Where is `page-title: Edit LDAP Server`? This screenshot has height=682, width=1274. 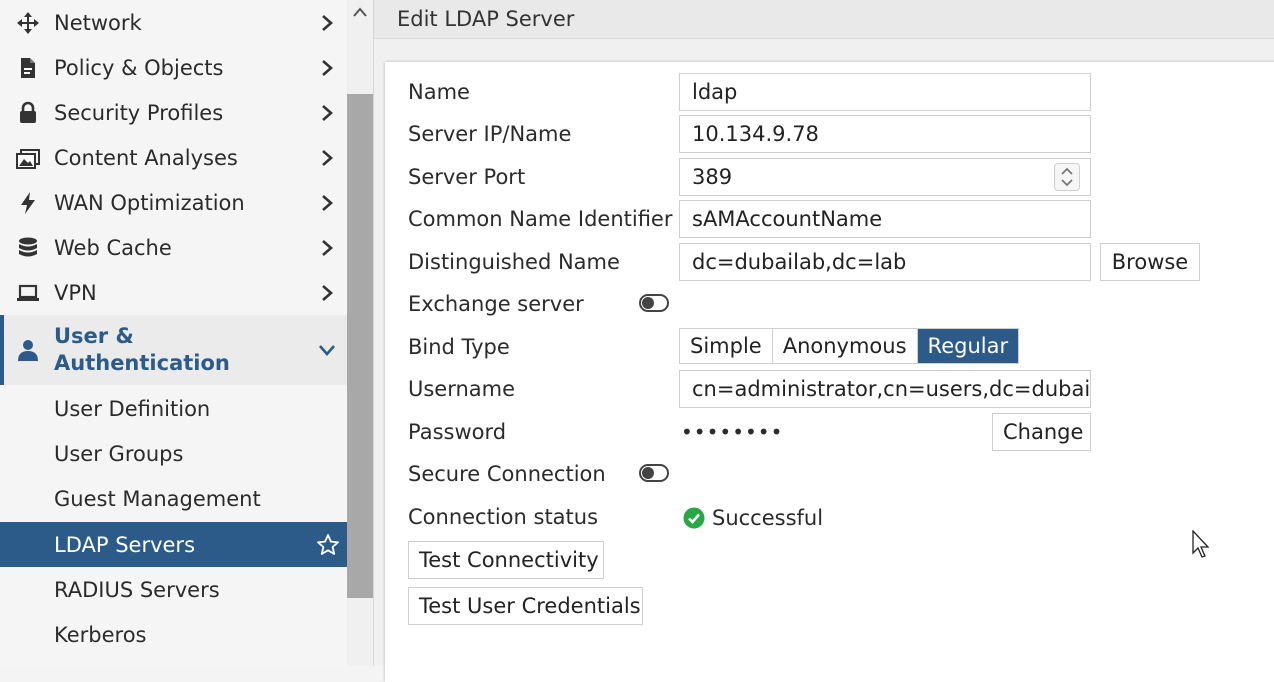
page-title: Edit LDAP Server is located at coordinates (486, 19).